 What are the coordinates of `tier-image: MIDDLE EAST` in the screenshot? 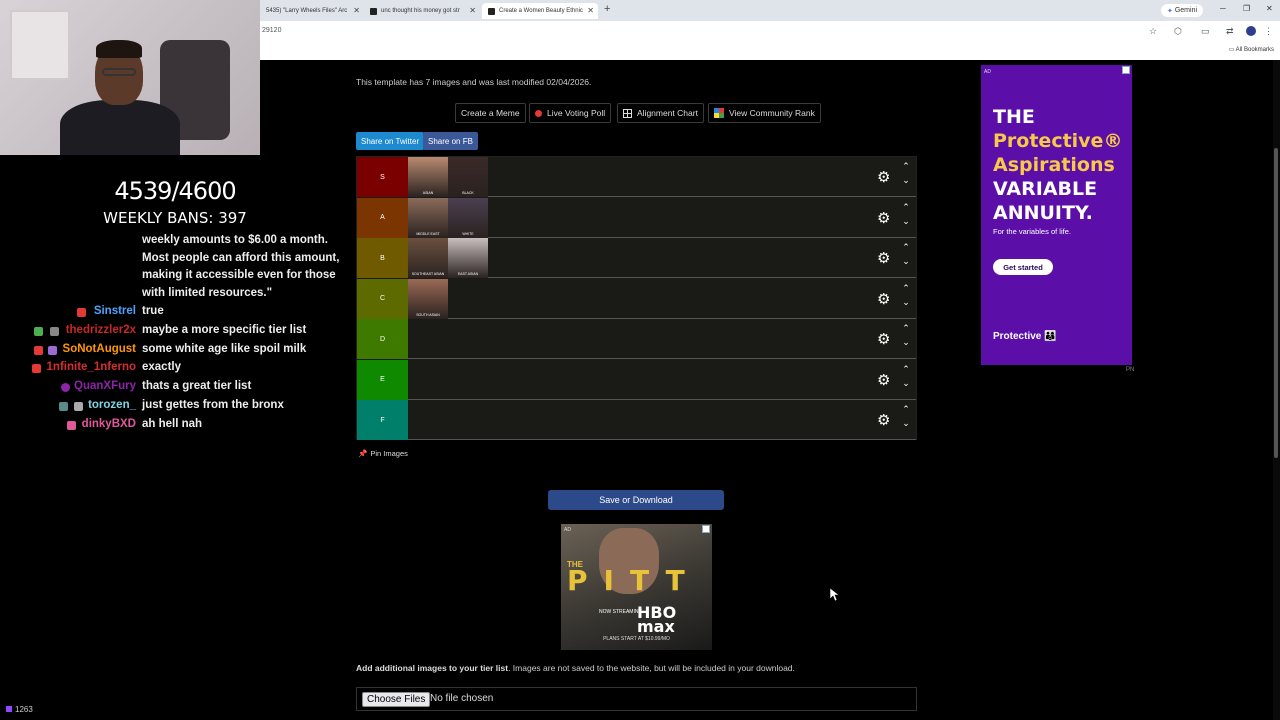 It's located at (428, 217).